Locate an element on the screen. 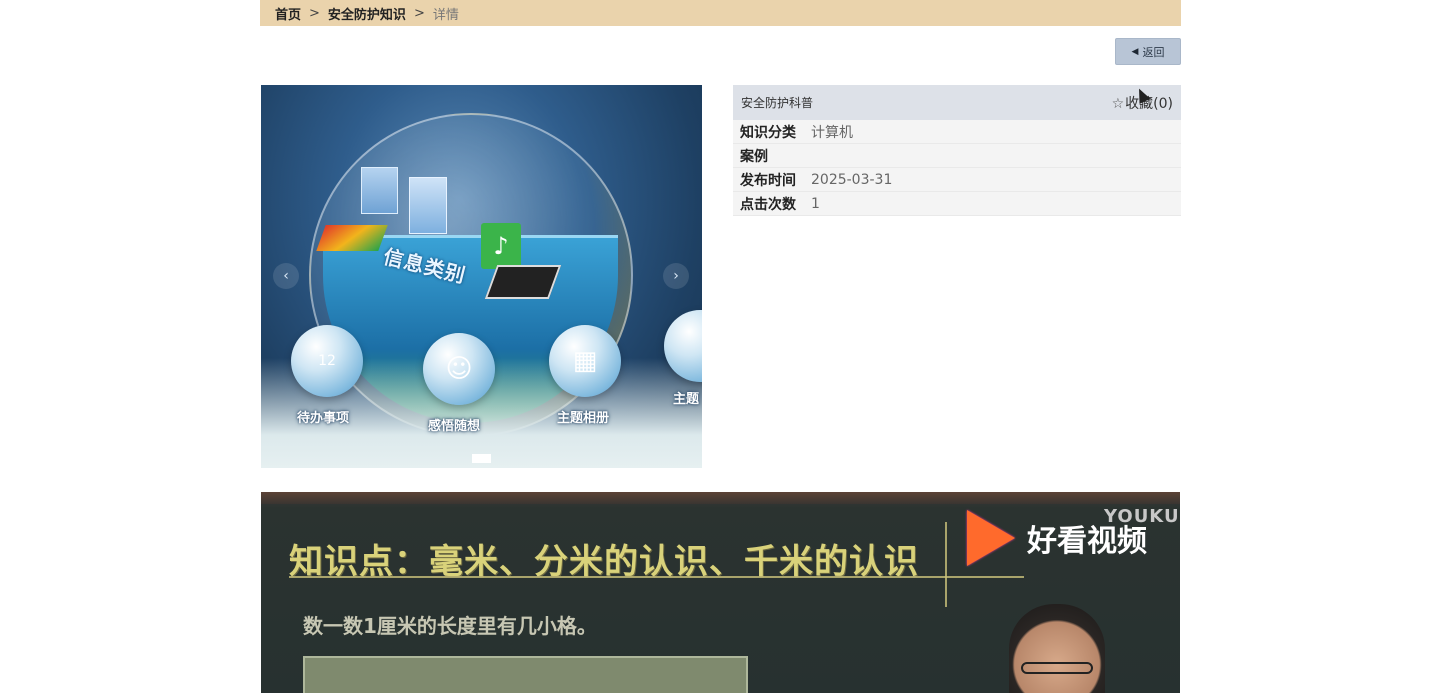 This screenshot has height=693, width=1447. info-row: 发布时间 2025-03-31 is located at coordinates (957, 180).